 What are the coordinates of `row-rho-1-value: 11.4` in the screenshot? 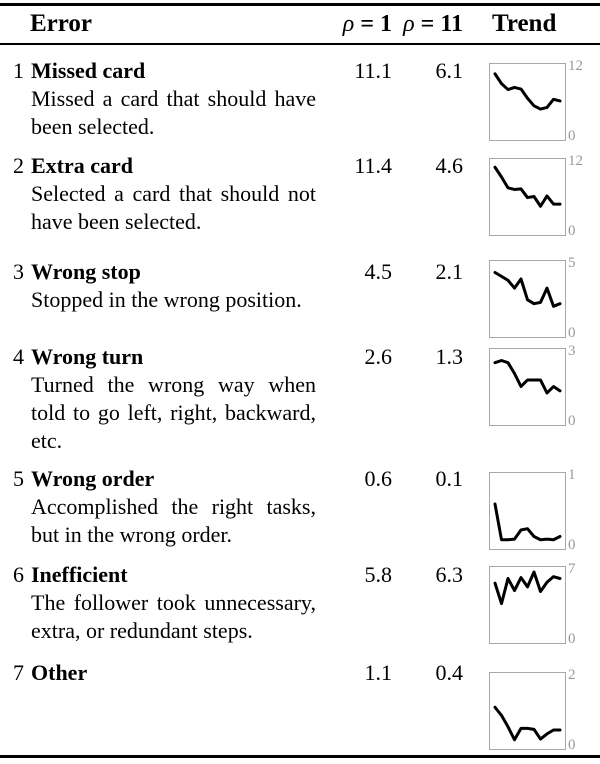 It's located at (373, 165).